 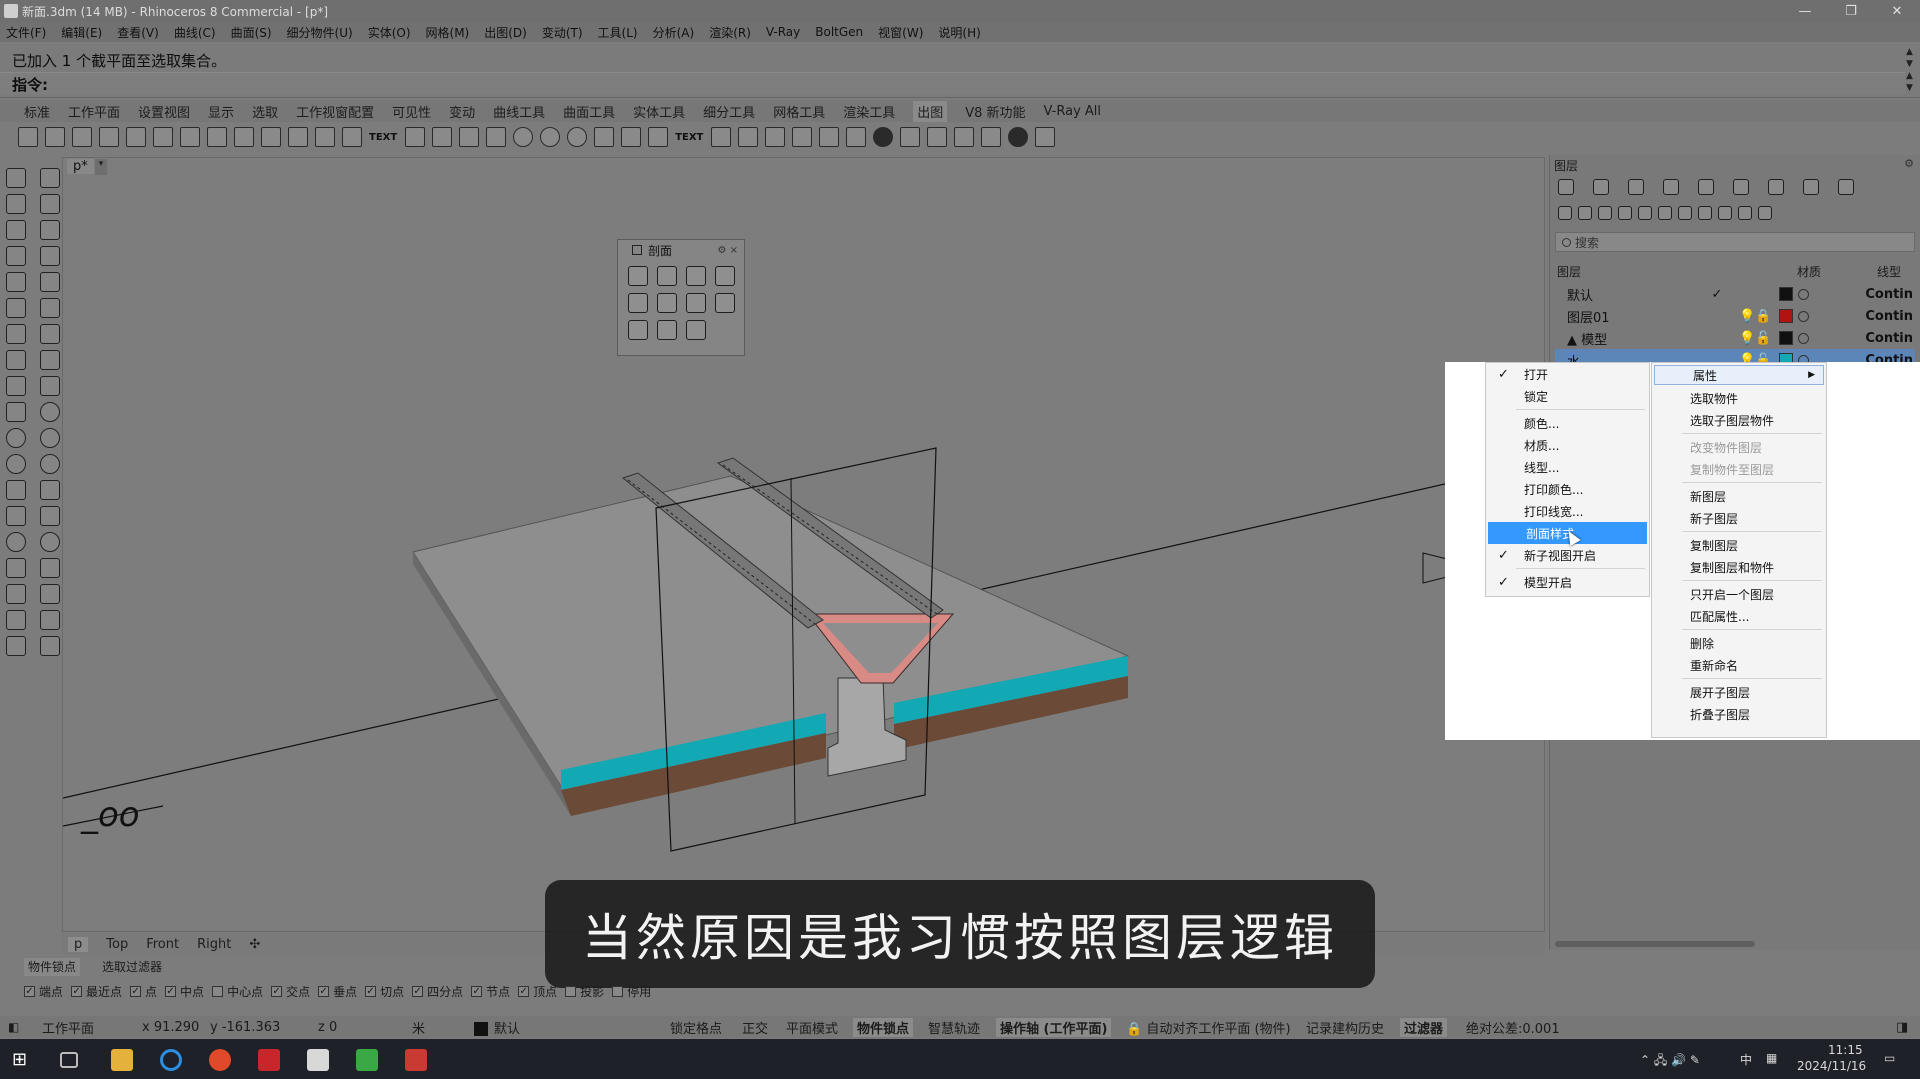 I want to click on brush-tab-icon, so click(x=1776, y=187).